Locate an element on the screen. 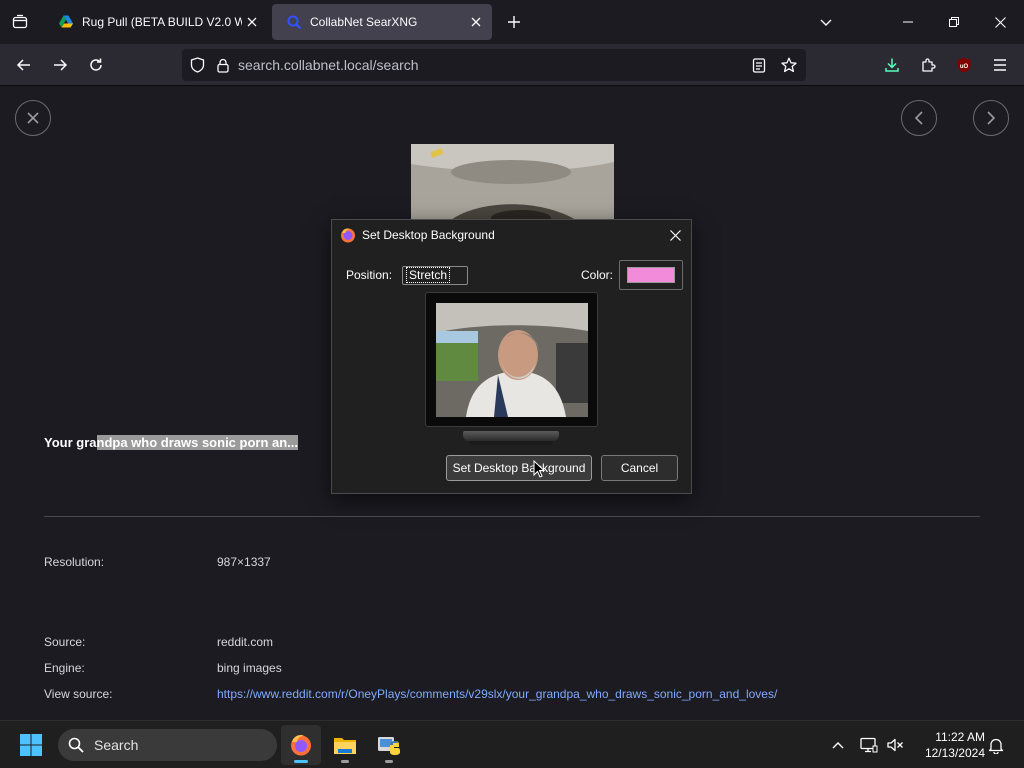 This screenshot has width=1024, height=768. dialog-title: Set Desktop Background is located at coordinates (428, 235).